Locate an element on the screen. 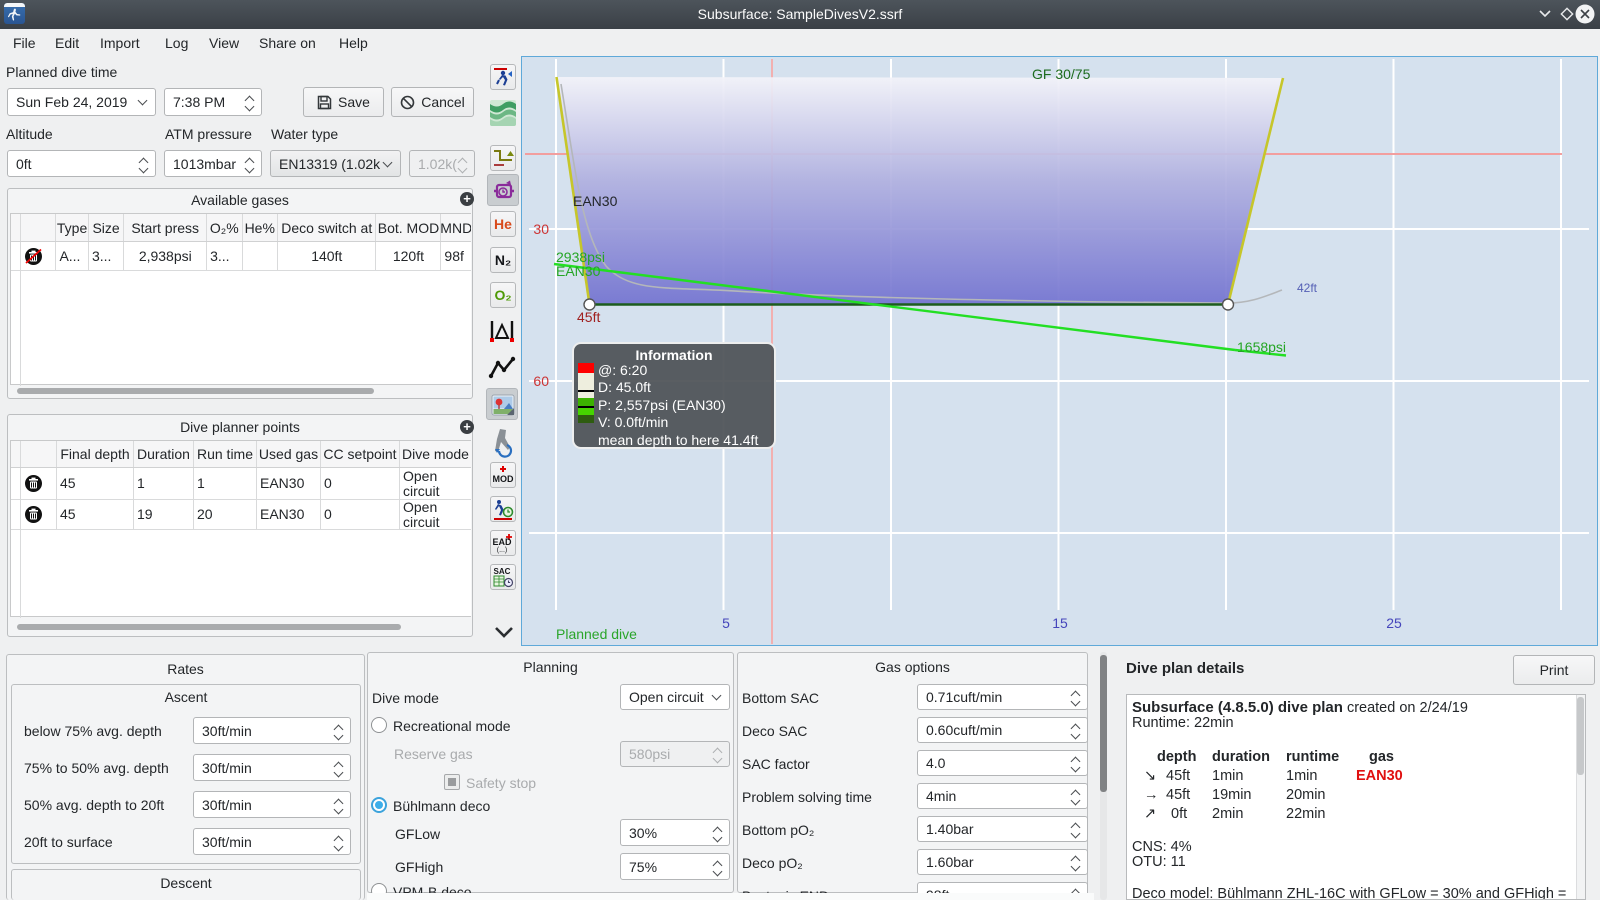  svg-text: SAC is located at coordinates (502, 571).